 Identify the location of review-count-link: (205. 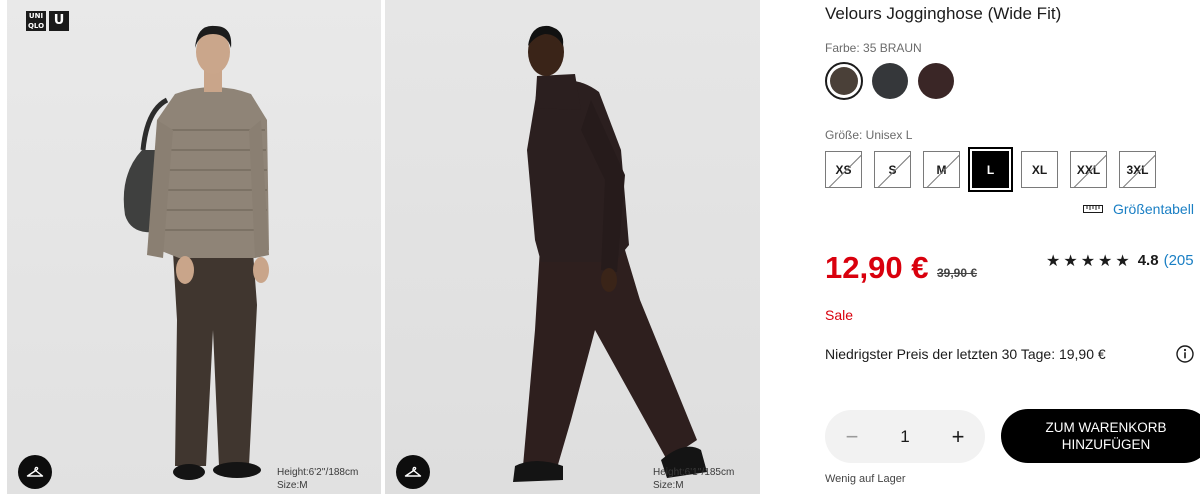
(1179, 260).